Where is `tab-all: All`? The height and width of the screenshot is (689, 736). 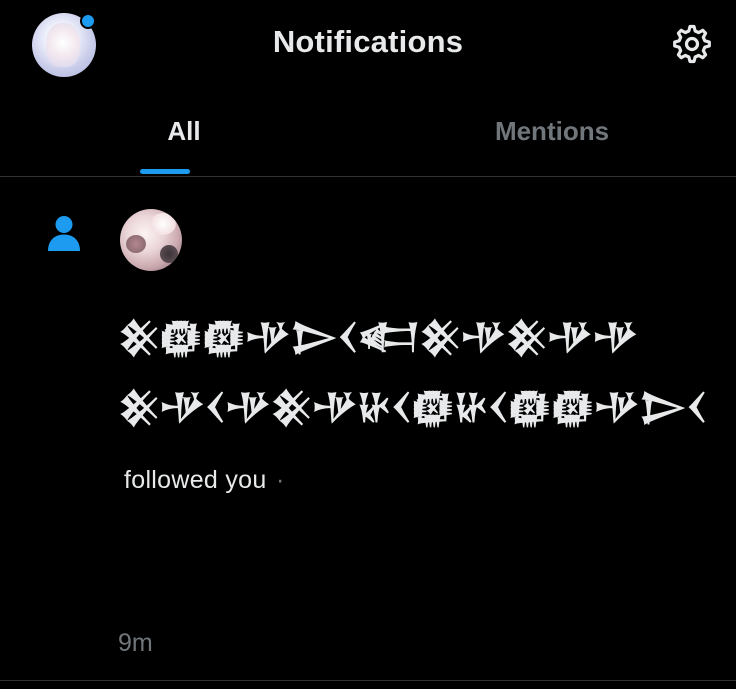 tab-all: All is located at coordinates (184, 133).